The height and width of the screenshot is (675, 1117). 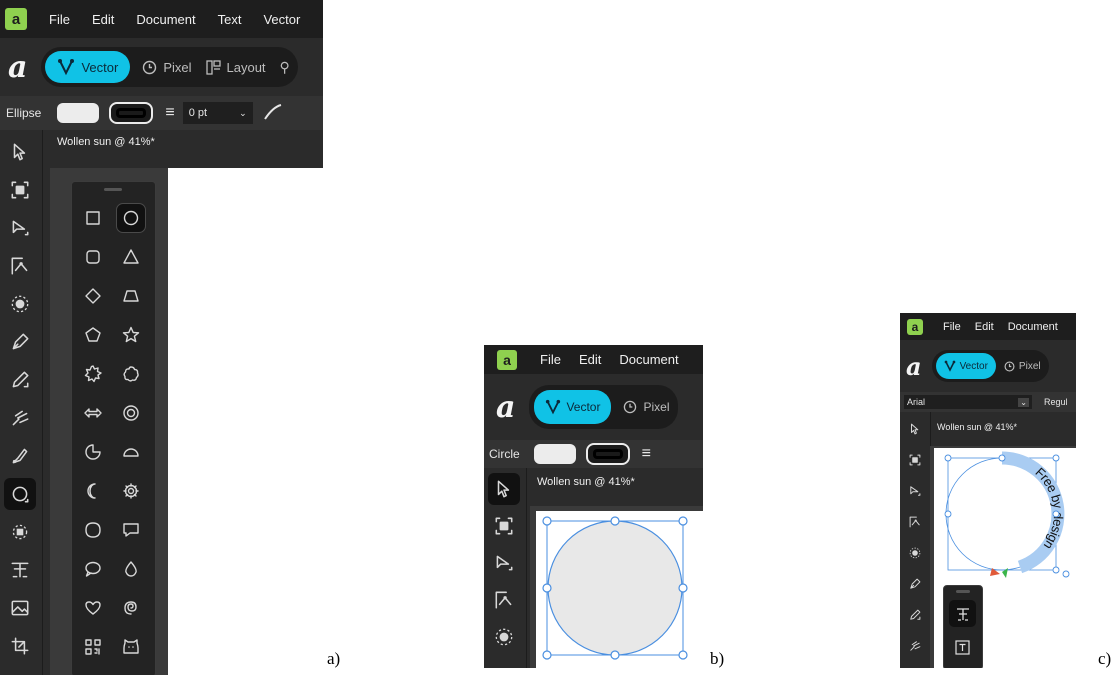 I want to click on shape-tool-spiral, so click(x=131, y=608).